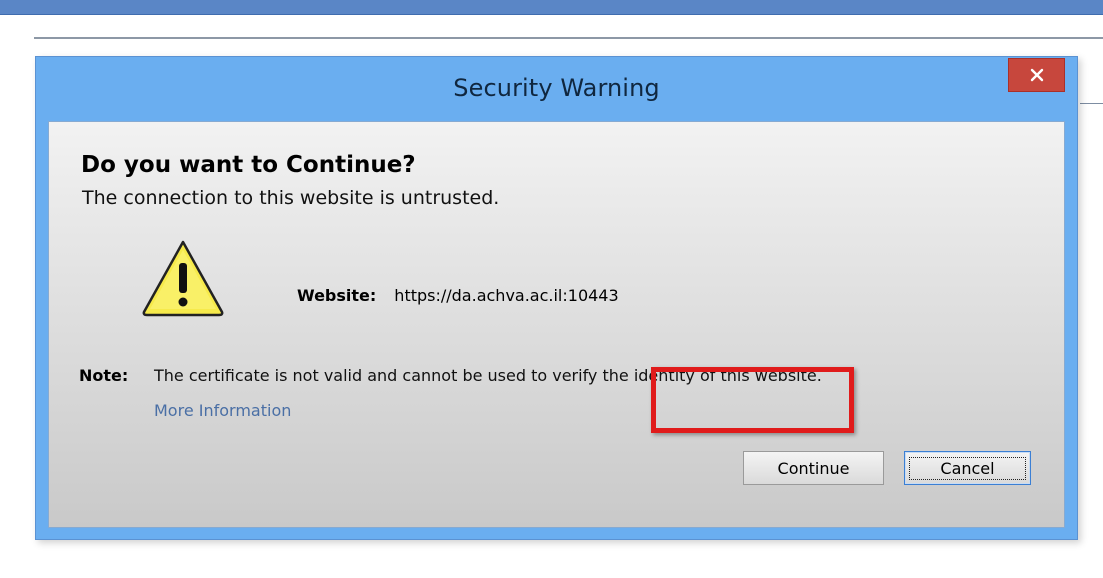 The height and width of the screenshot is (578, 1103). I want to click on website-url: https://da.achva.ac.il:10443, so click(506, 295).